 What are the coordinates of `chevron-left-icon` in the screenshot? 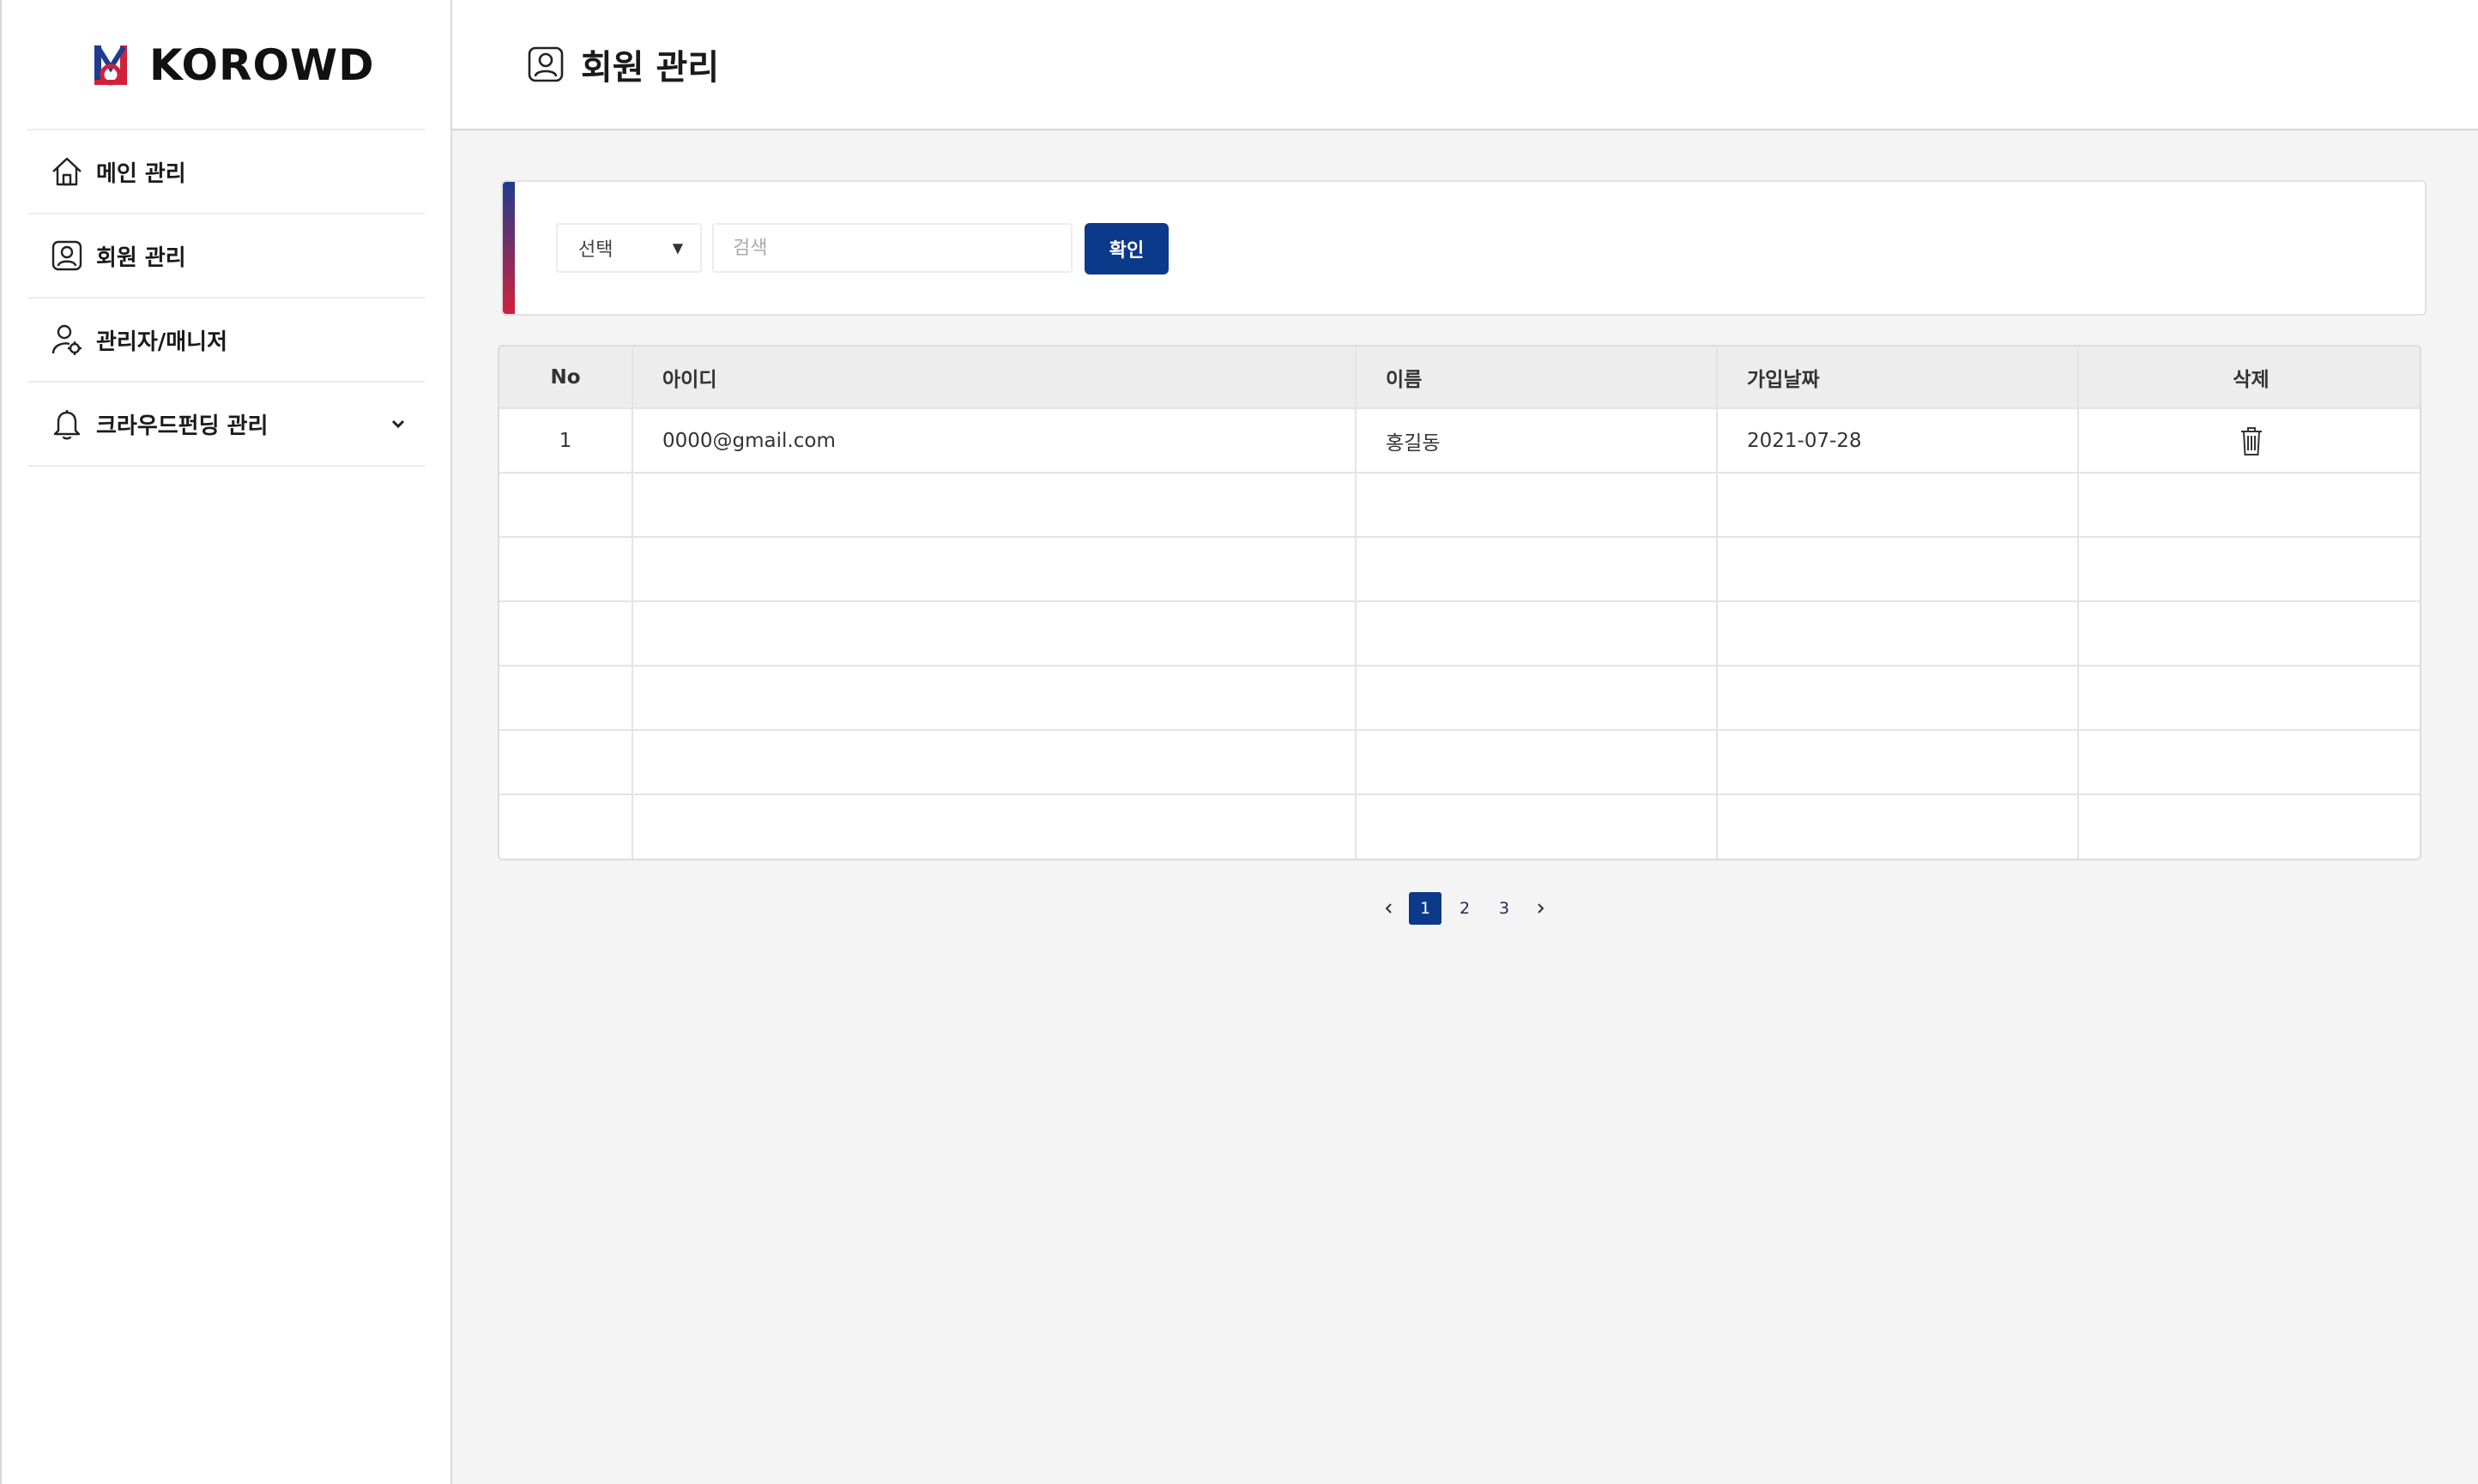 It's located at (1388, 908).